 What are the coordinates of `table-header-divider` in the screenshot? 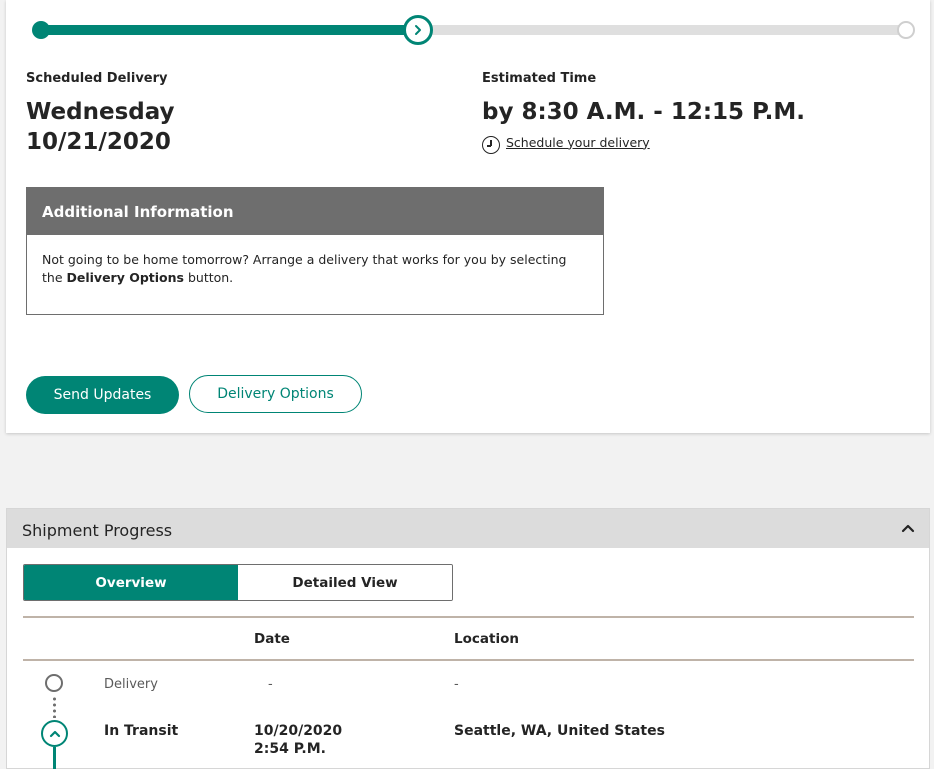 It's located at (468, 660).